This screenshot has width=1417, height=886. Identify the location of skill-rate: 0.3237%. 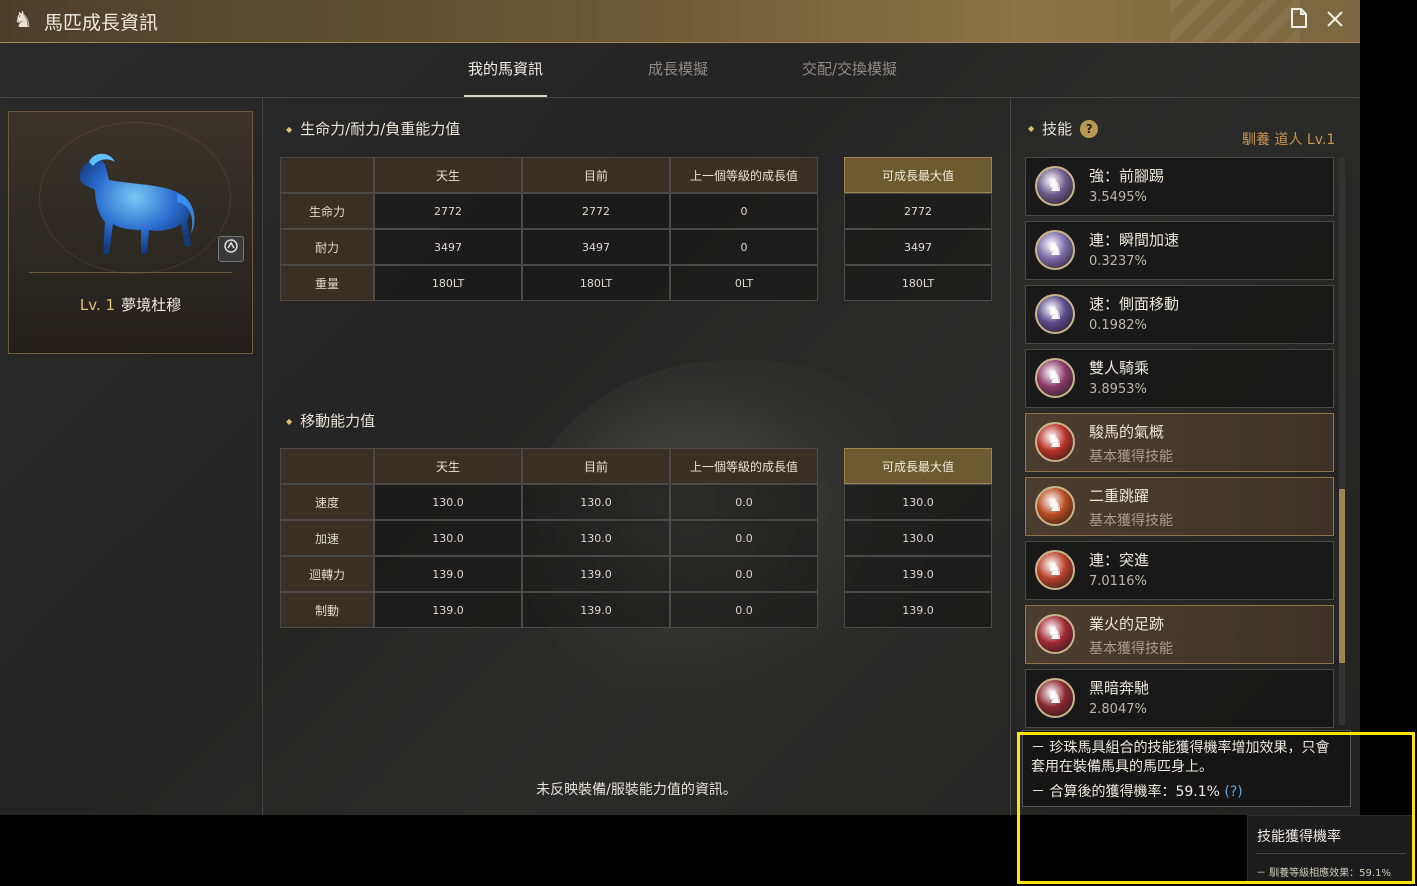
(1118, 261).